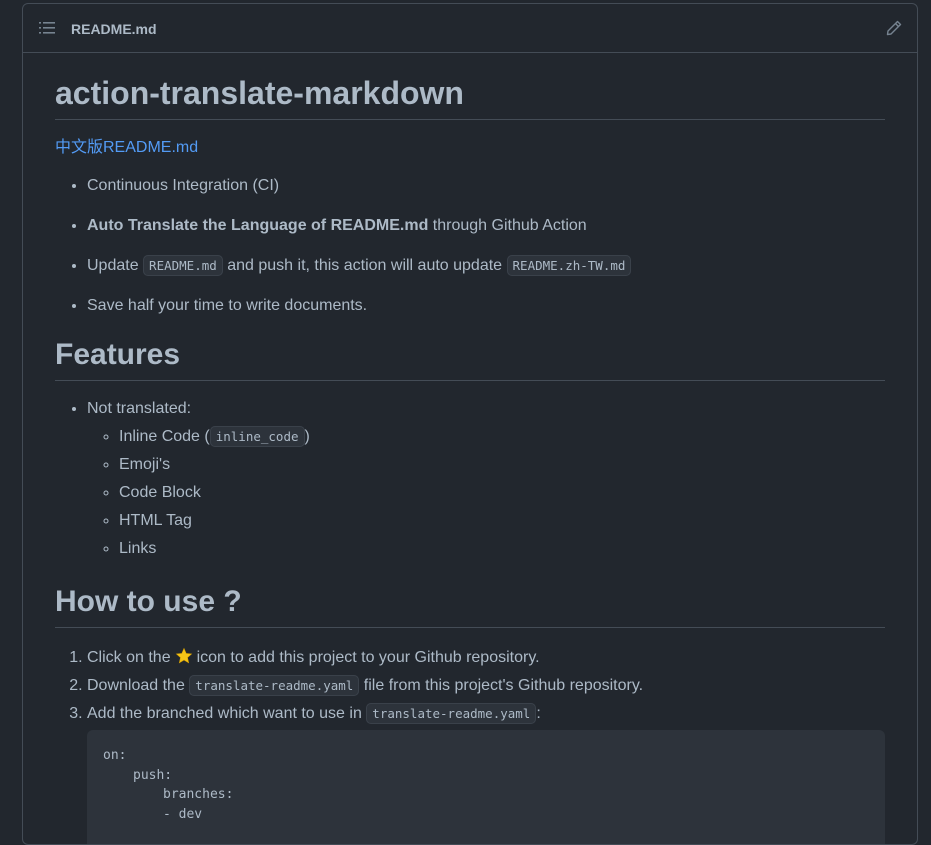 The image size is (931, 845). What do you see at coordinates (486, 186) in the screenshot?
I see `list-item: Continuous Integration (CI)` at bounding box center [486, 186].